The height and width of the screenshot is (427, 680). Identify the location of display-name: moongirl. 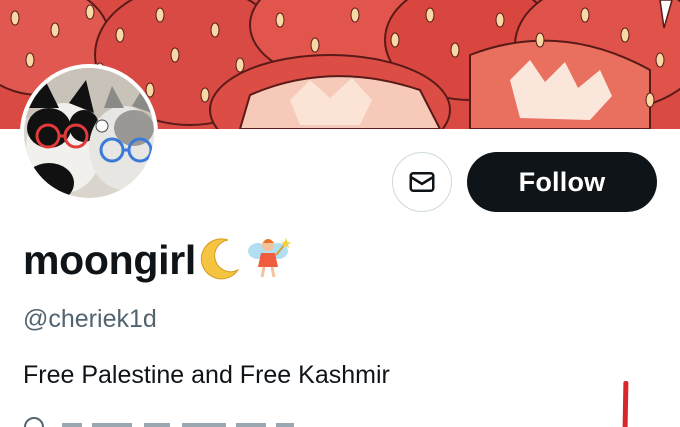
(109, 259).